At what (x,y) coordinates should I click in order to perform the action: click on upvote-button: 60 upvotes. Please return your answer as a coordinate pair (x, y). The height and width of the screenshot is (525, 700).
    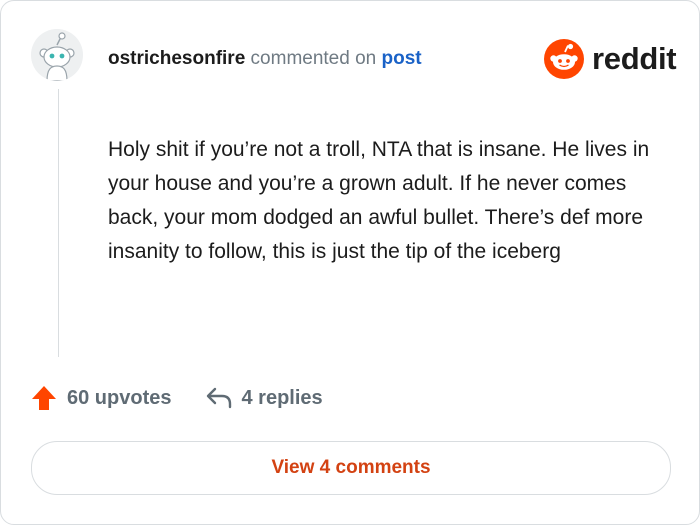
    Looking at the image, I should click on (101, 398).